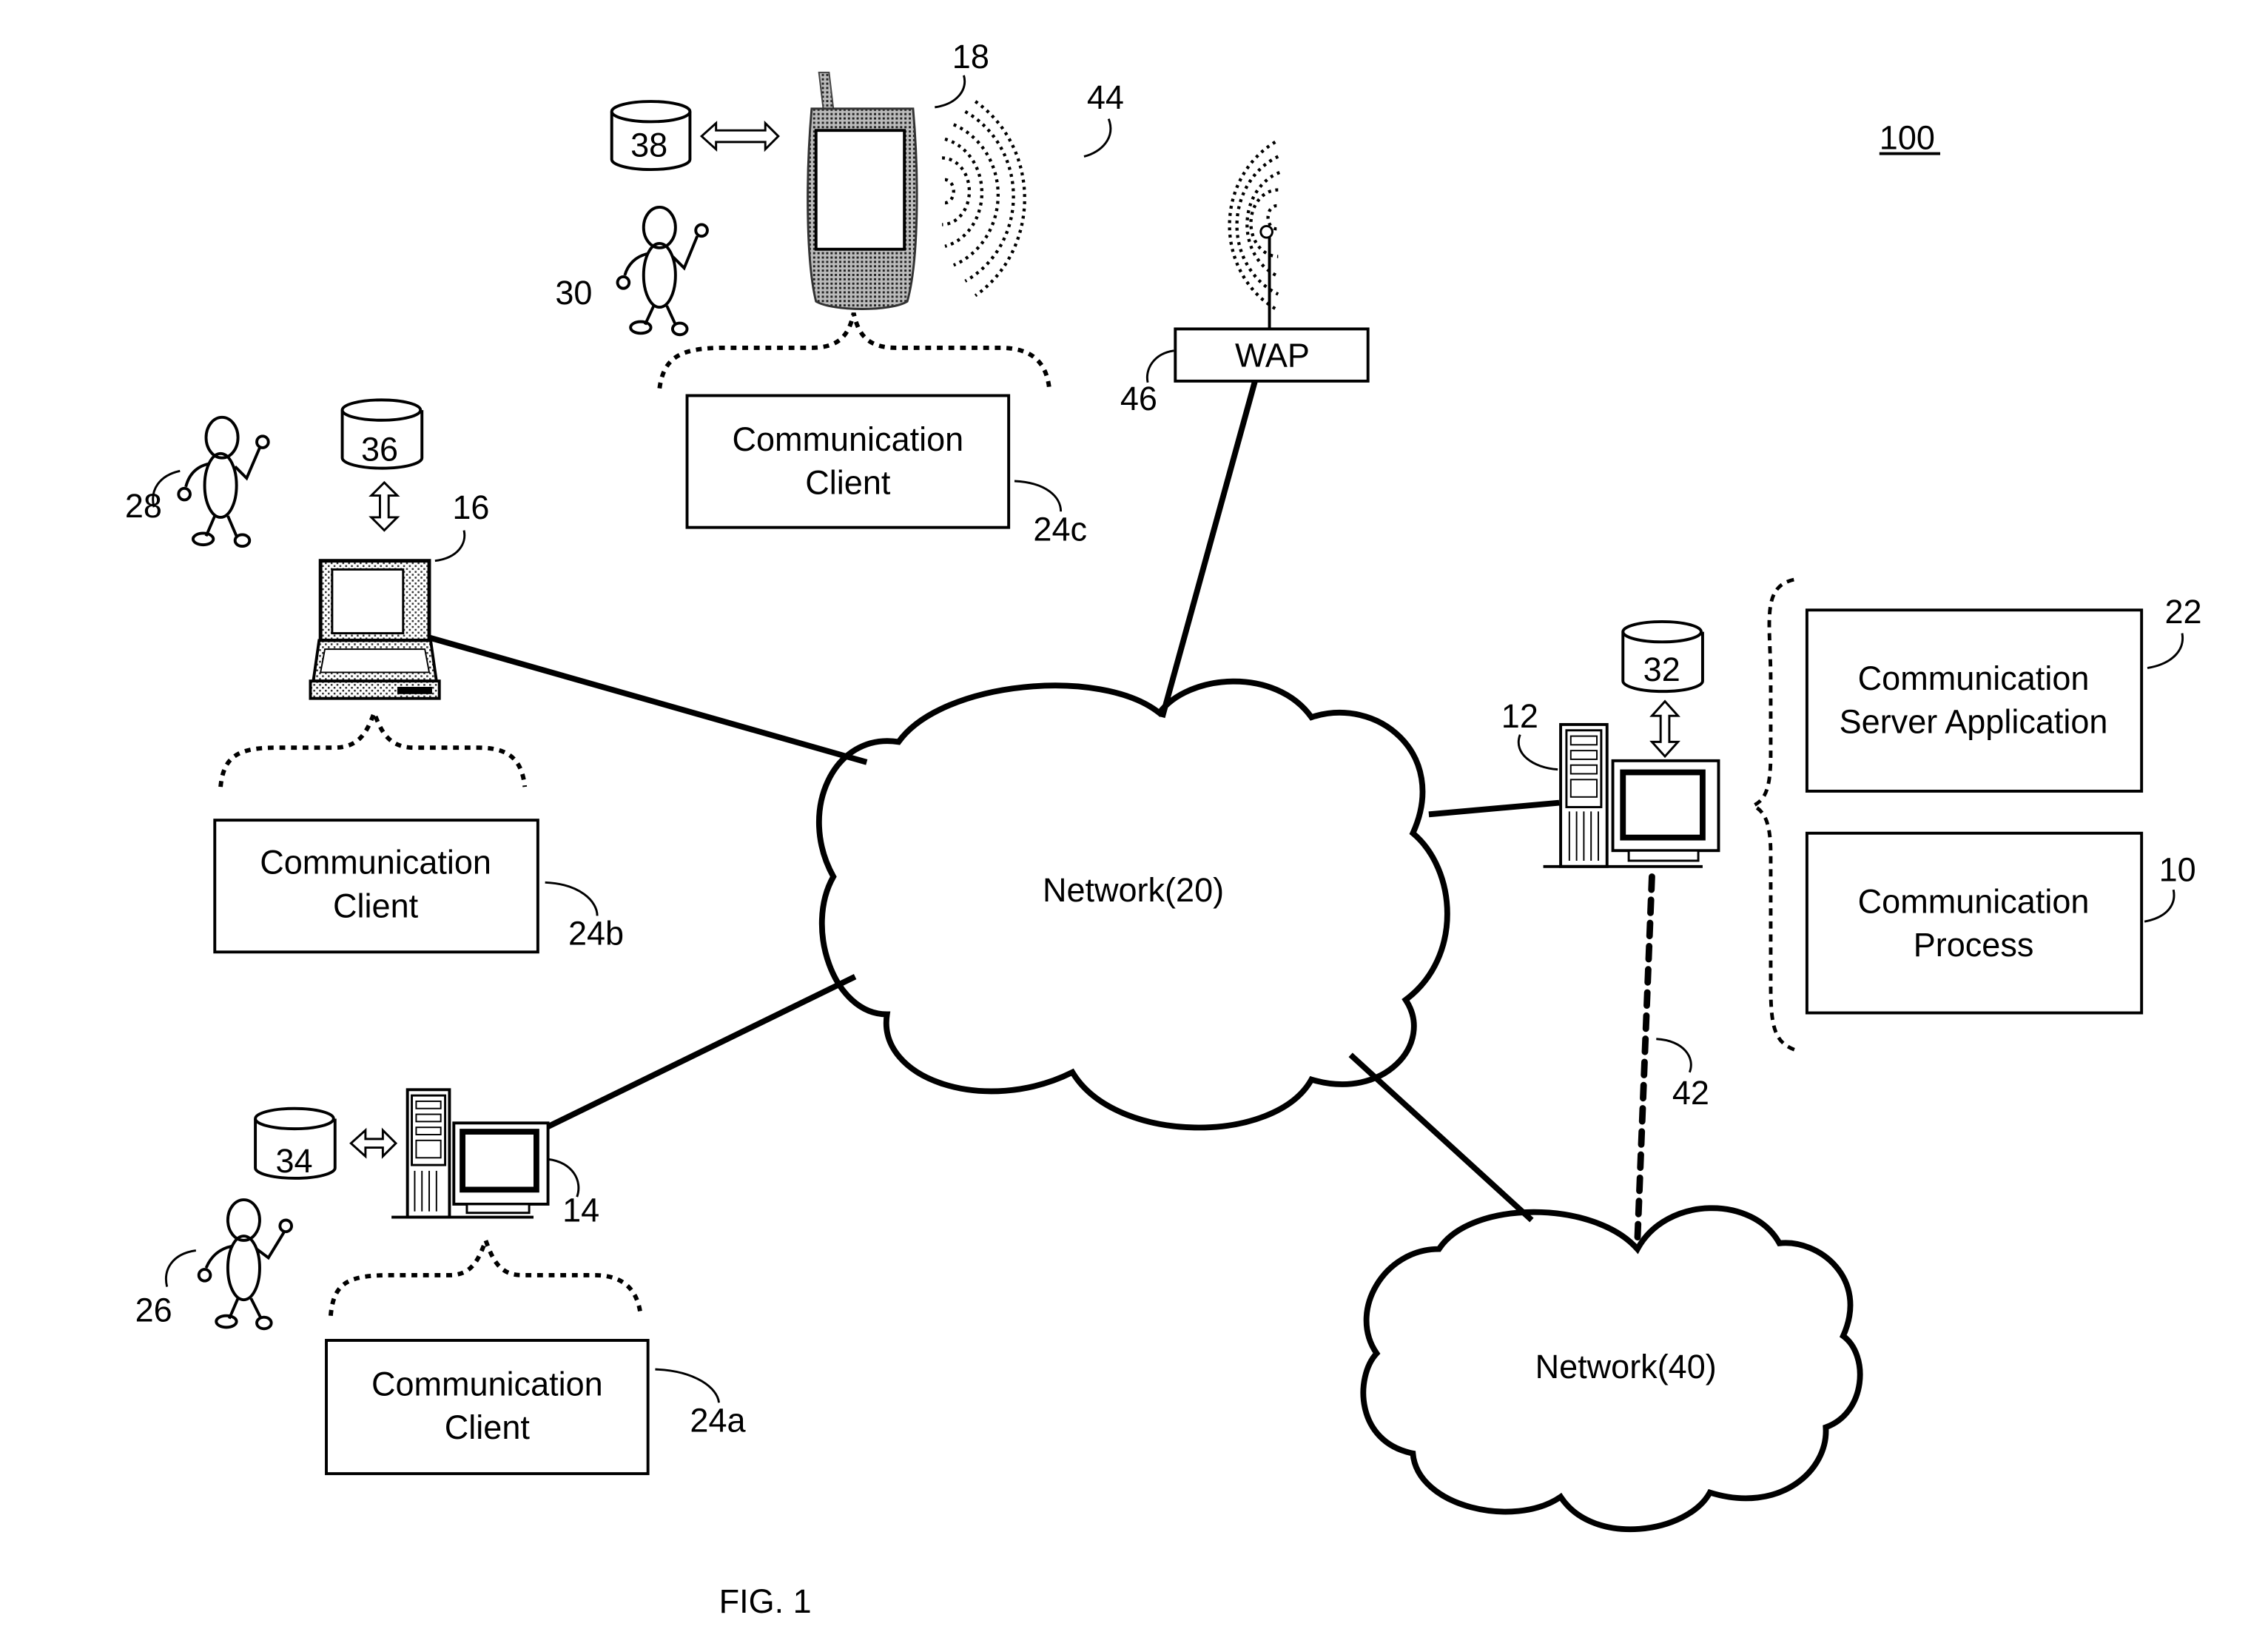  Describe the element at coordinates (662, 271) in the screenshot. I see `user-30-icon` at that location.